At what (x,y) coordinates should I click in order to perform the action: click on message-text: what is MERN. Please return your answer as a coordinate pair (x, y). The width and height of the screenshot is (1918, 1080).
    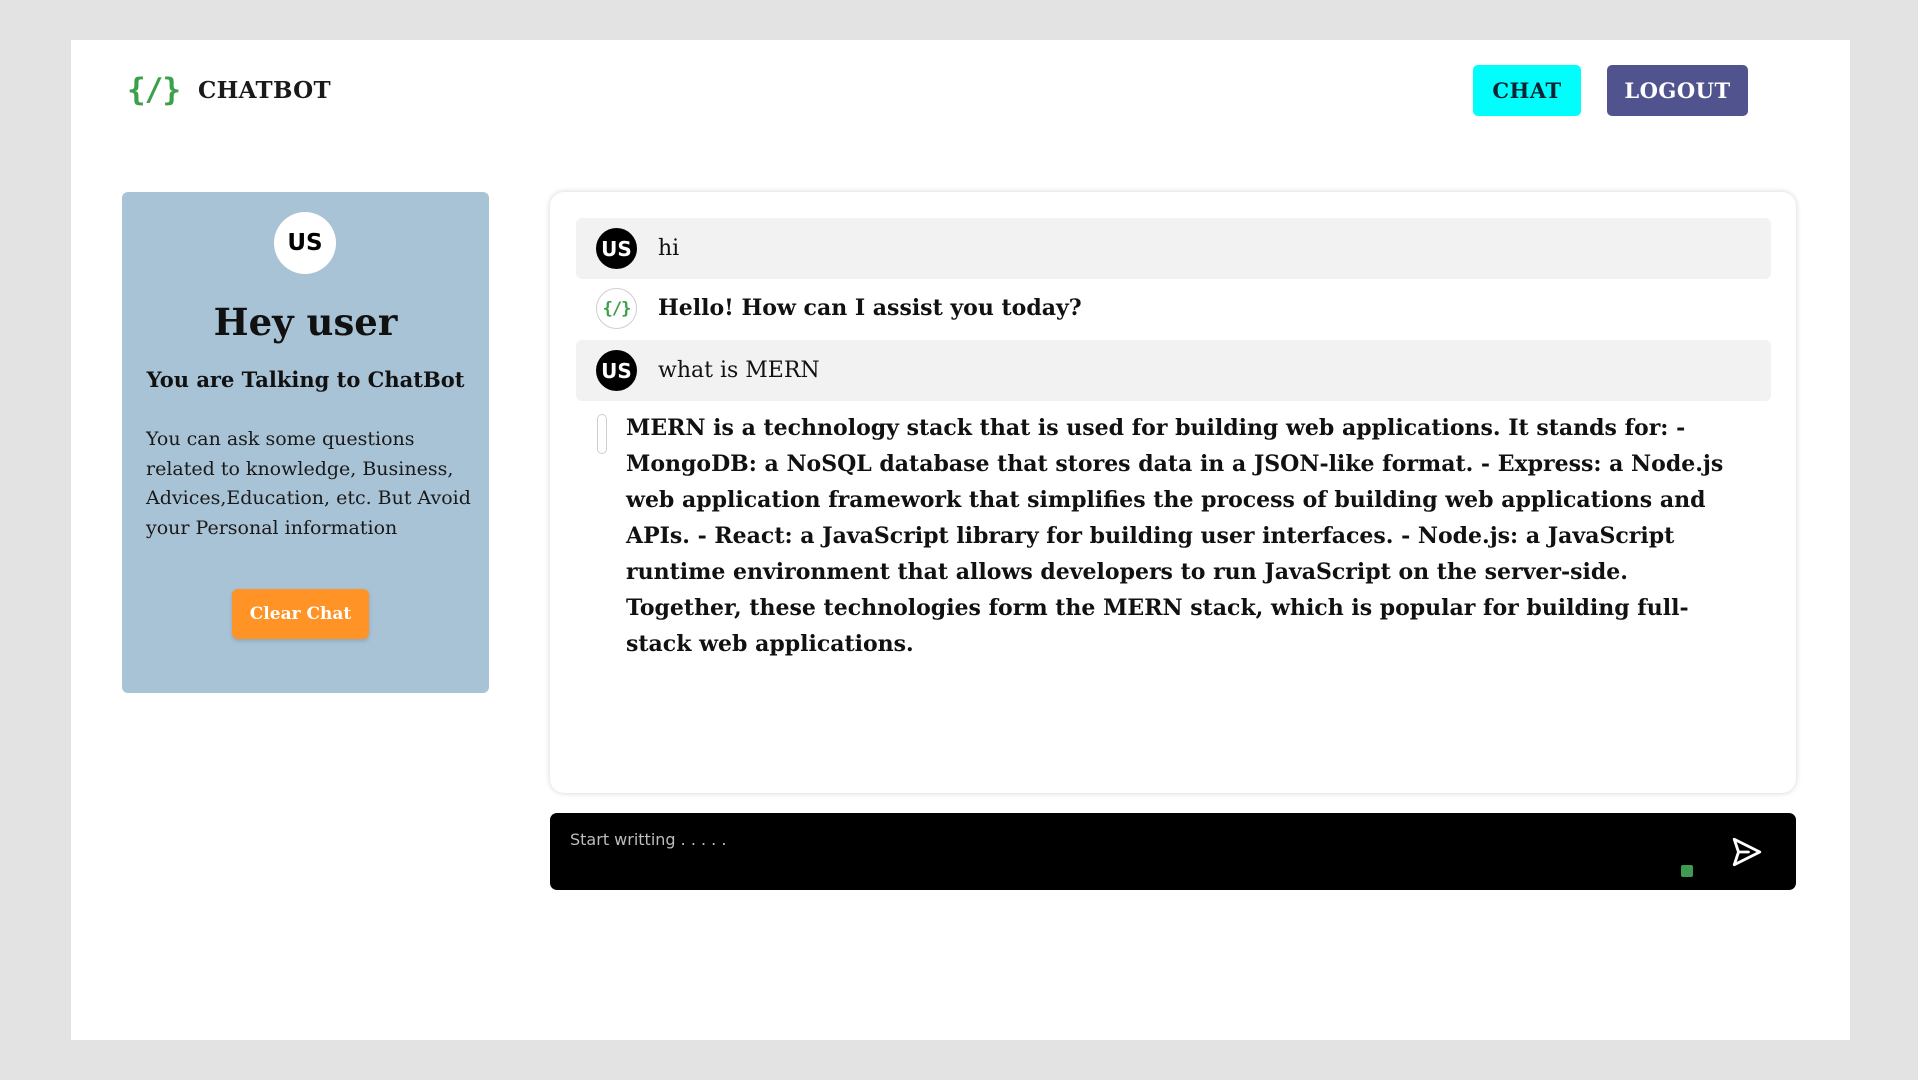
    Looking at the image, I should click on (739, 370).